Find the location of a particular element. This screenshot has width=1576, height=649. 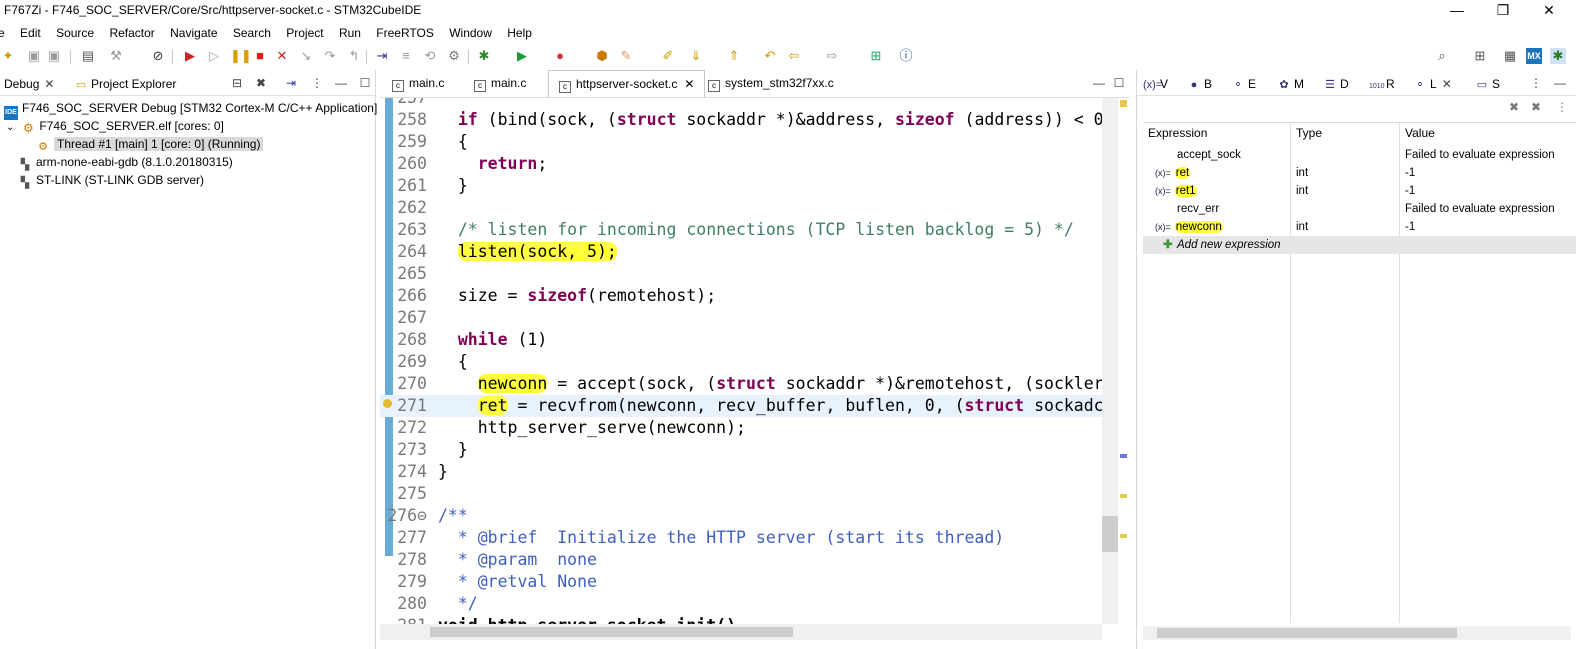

column-header-type: Type is located at coordinates (1306, 133).